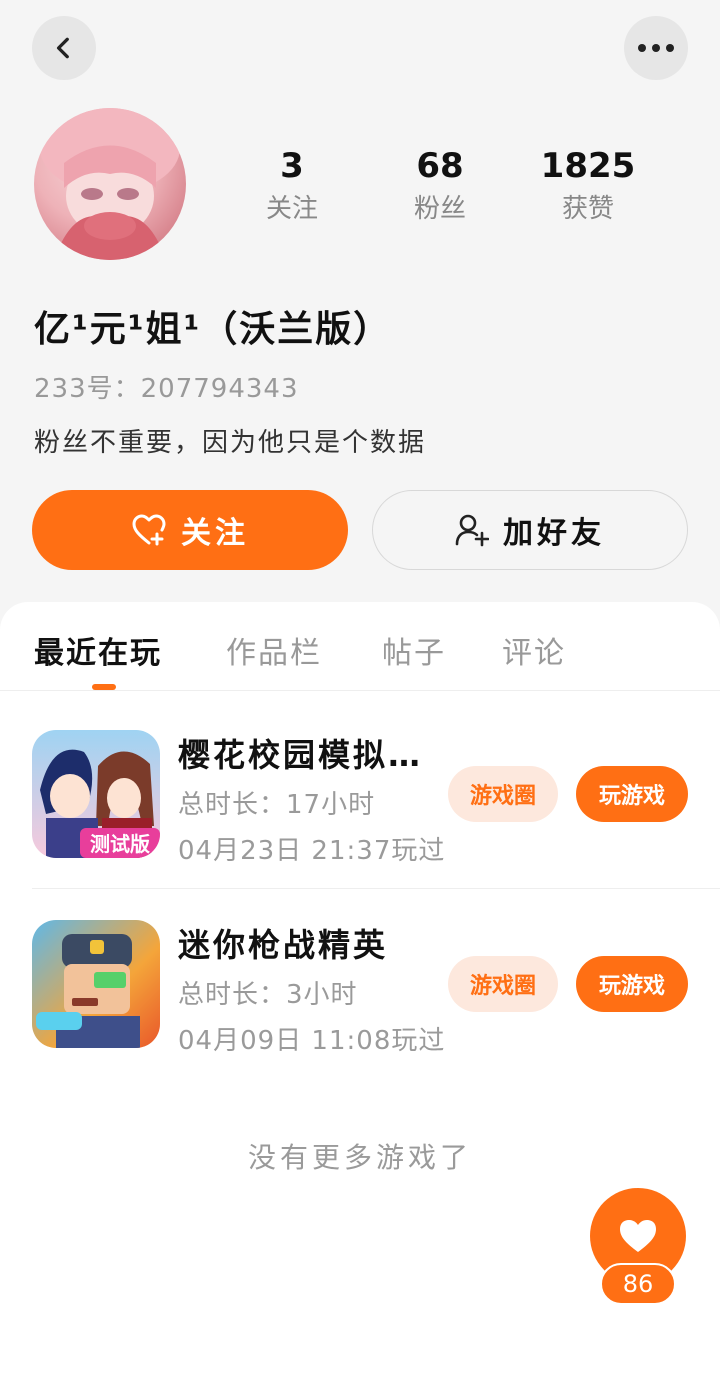 The image size is (720, 1391). I want to click on more-button, so click(656, 48).